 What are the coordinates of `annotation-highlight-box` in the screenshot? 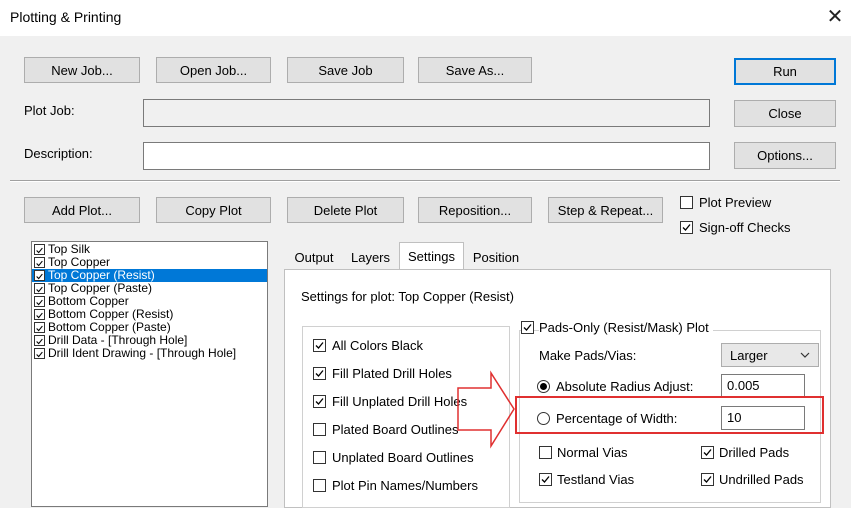 It's located at (669, 415).